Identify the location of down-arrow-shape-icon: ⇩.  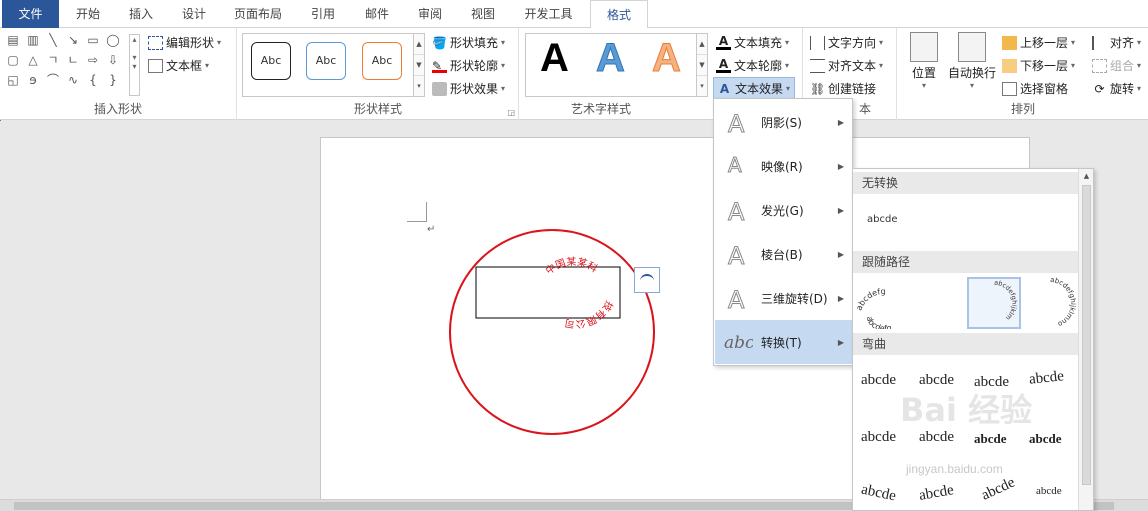
(113, 60).